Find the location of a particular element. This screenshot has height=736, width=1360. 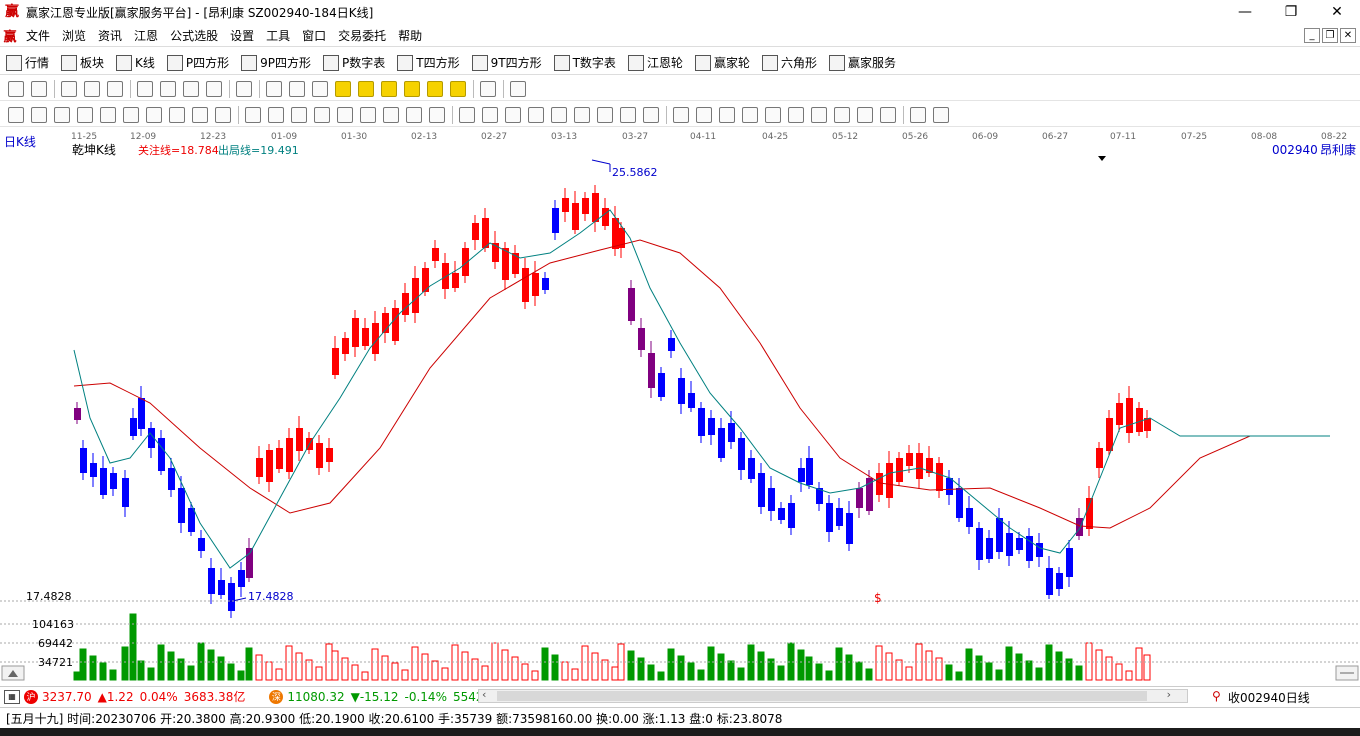

analysis-tool-13-icon is located at coordinates (322, 114).